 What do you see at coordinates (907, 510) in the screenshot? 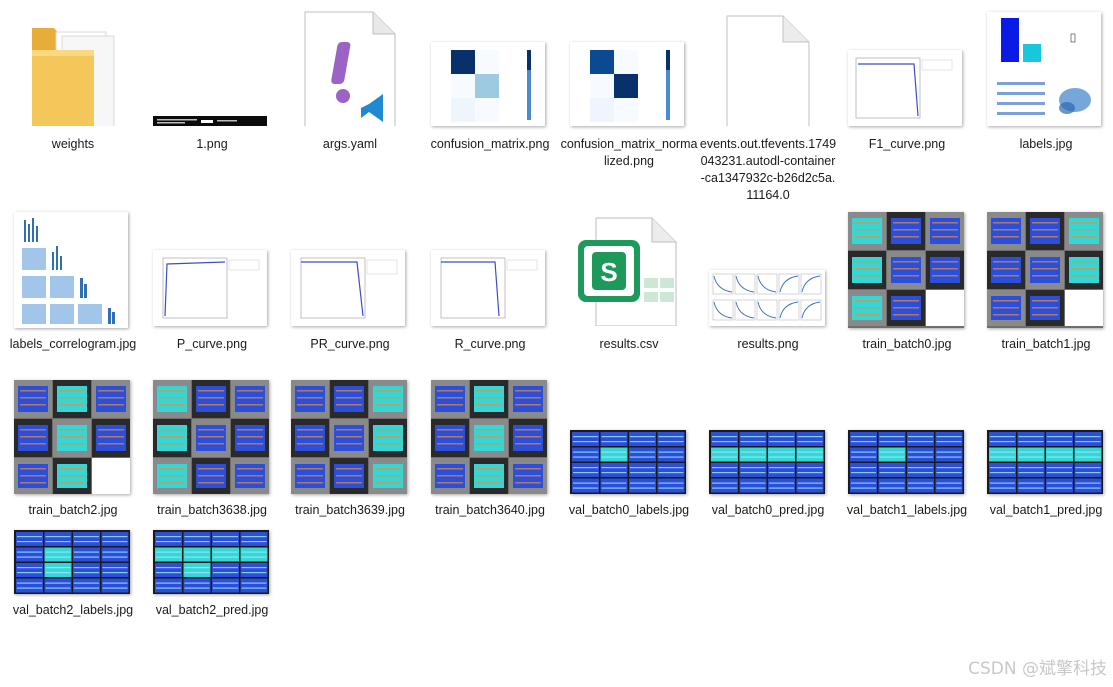
I see `file-name: val_batch1_labels.jpg` at bounding box center [907, 510].